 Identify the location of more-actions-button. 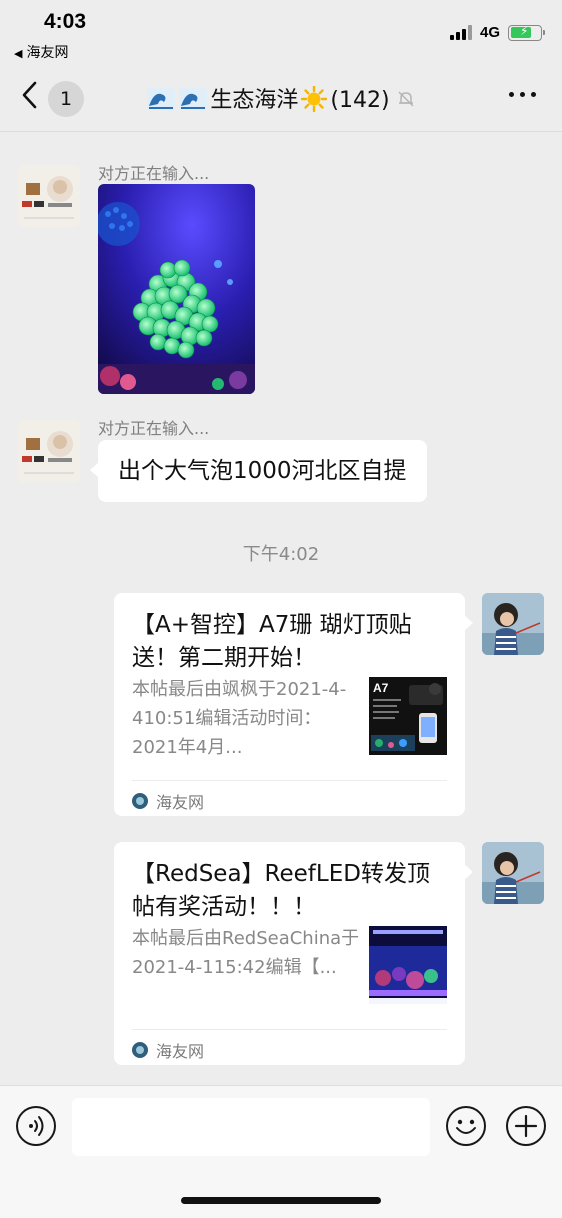
(526, 1126).